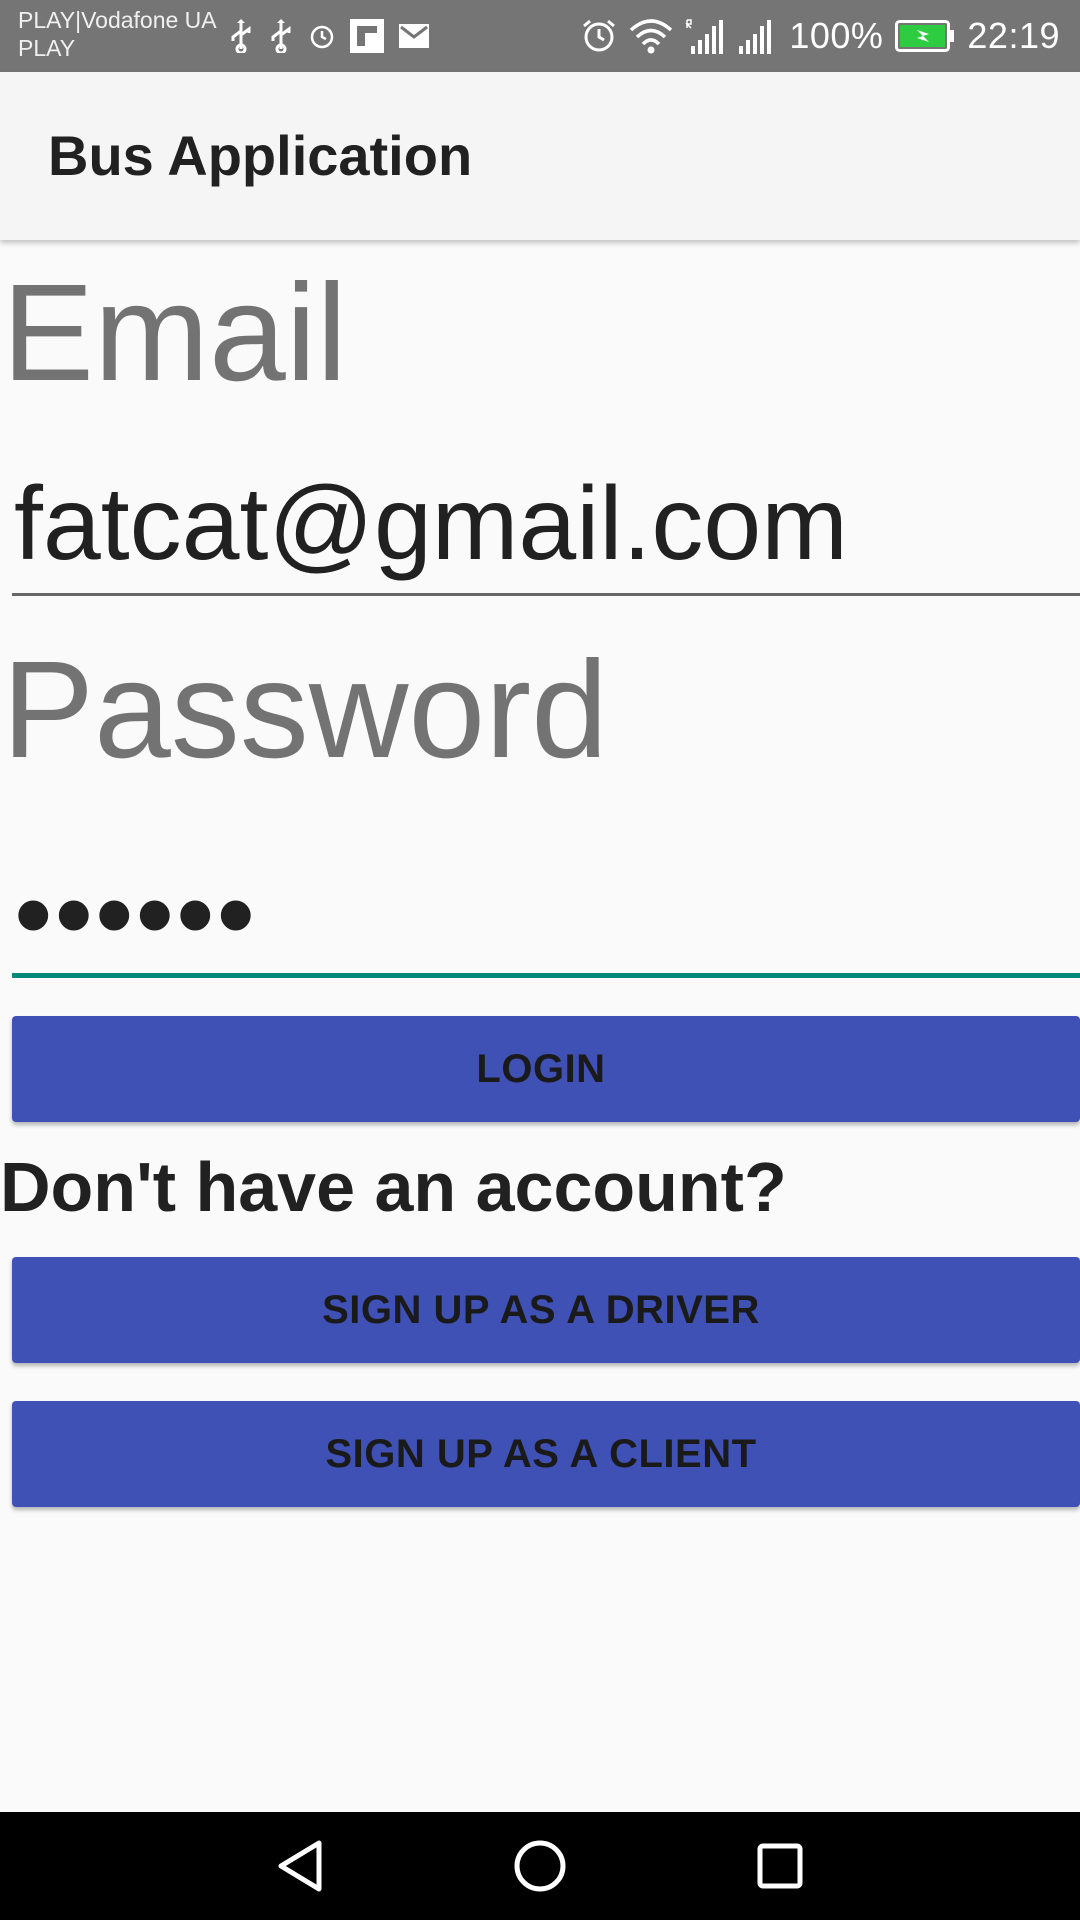  I want to click on home-icon, so click(540, 1866).